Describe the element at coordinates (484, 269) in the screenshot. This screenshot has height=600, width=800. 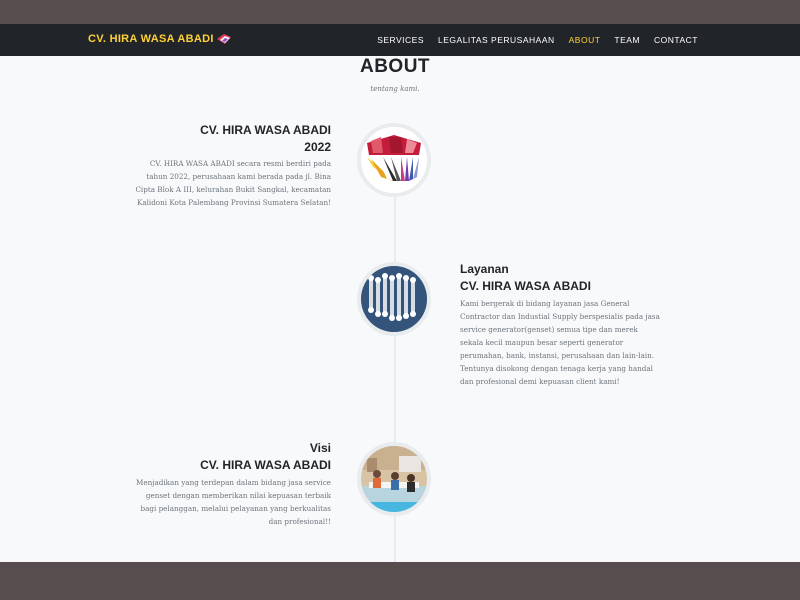
I see `timeline-item-2-title-line1: Layanan` at that location.